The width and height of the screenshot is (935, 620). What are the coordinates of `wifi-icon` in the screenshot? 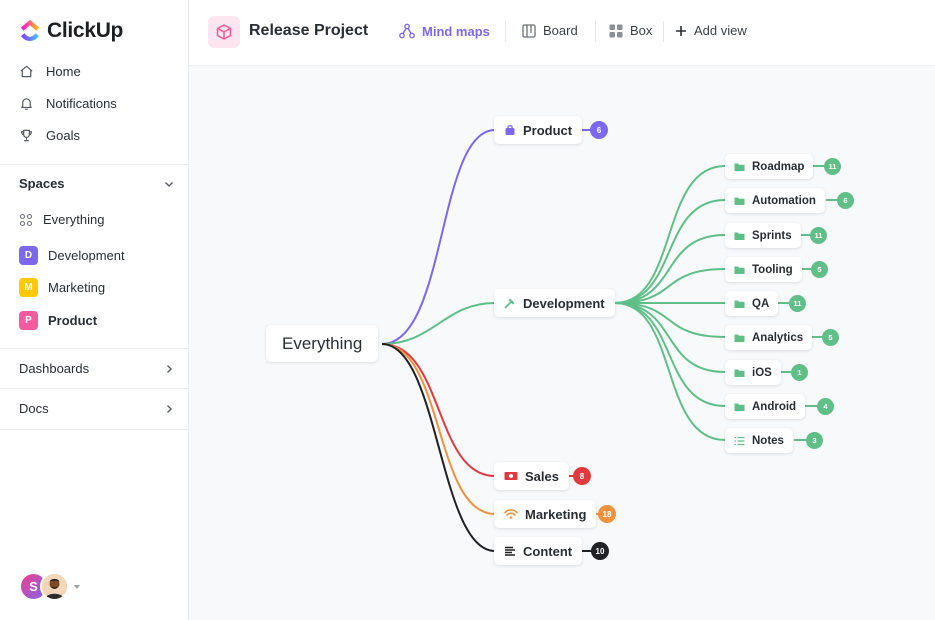 It's located at (511, 514).